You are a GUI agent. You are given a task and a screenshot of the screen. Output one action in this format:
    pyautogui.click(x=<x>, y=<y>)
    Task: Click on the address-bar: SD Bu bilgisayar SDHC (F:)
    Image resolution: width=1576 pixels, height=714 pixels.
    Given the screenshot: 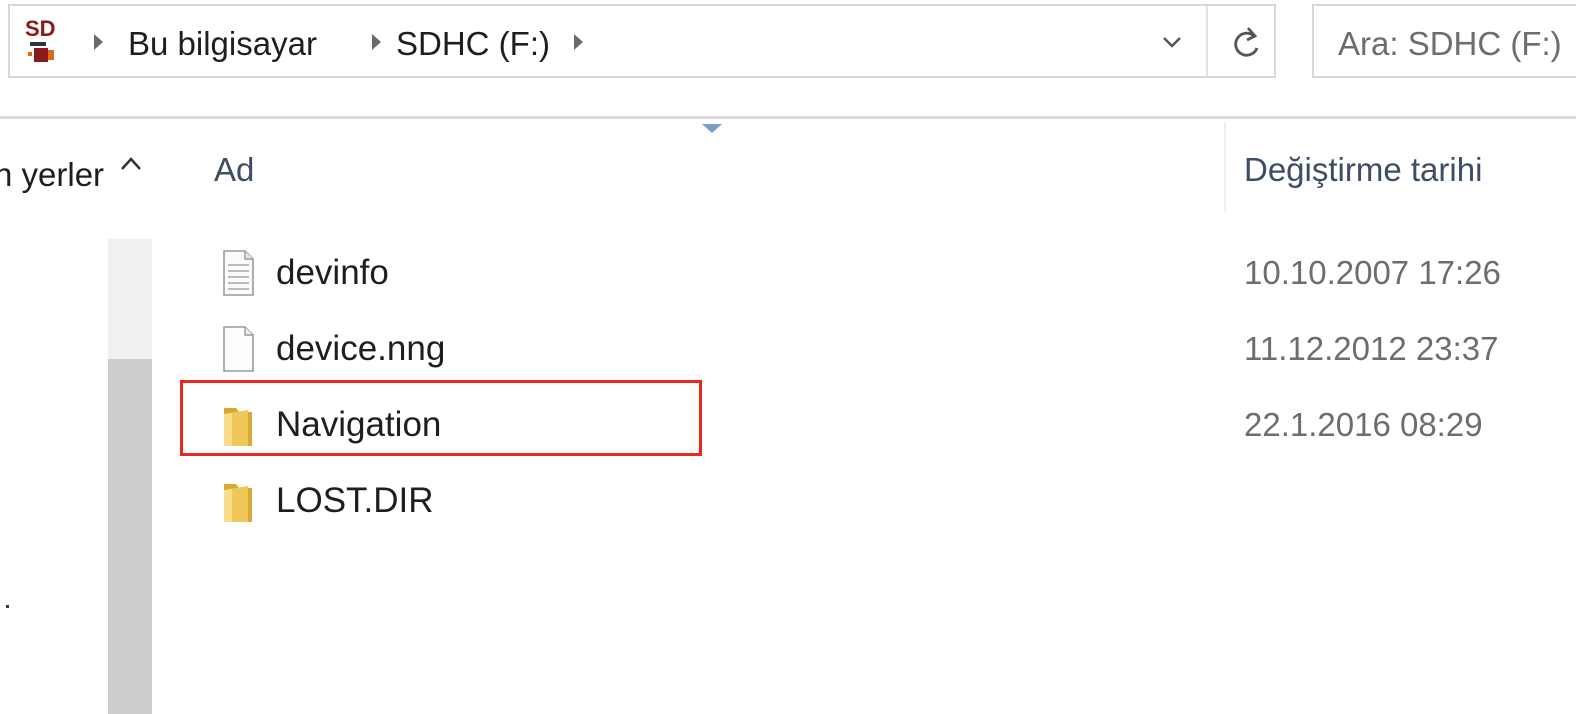 What is the action you would take?
    pyautogui.click(x=642, y=41)
    